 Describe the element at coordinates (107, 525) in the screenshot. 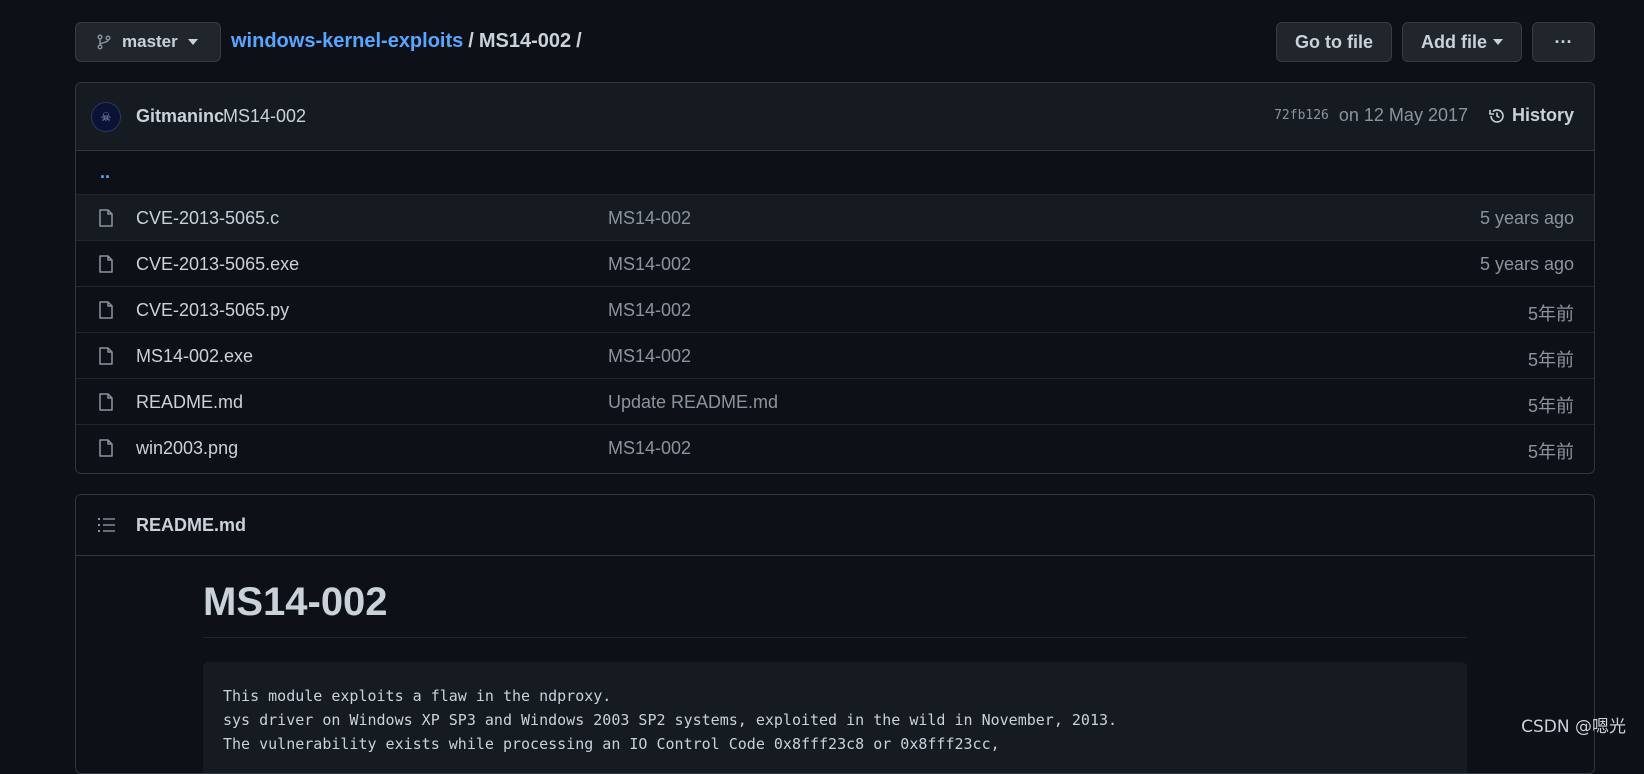

I see `list-unordered-icon` at that location.